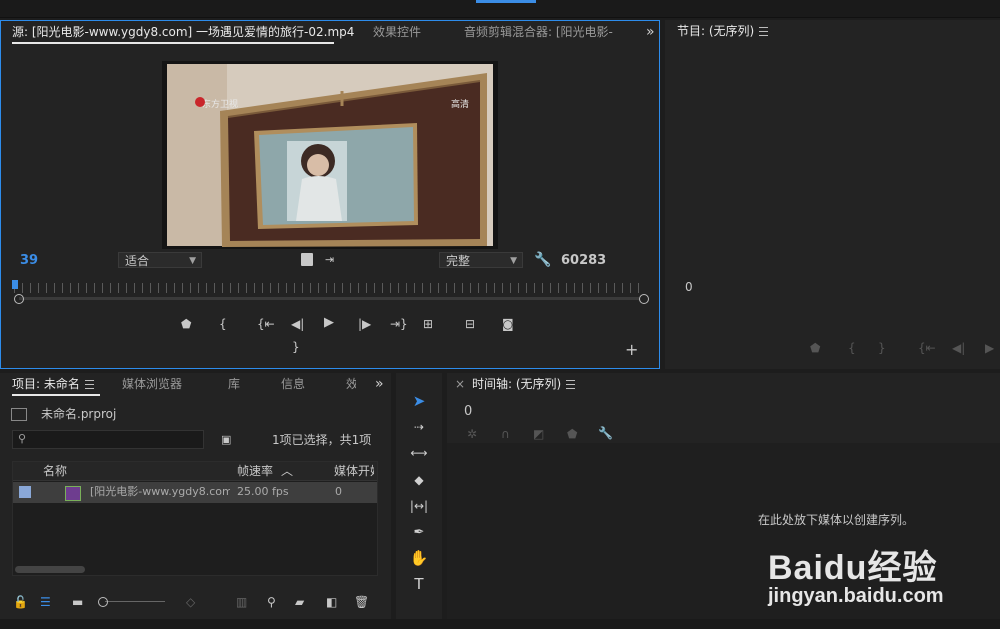  I want to click on watermark-url: jingyan.baidu.com, so click(856, 596).